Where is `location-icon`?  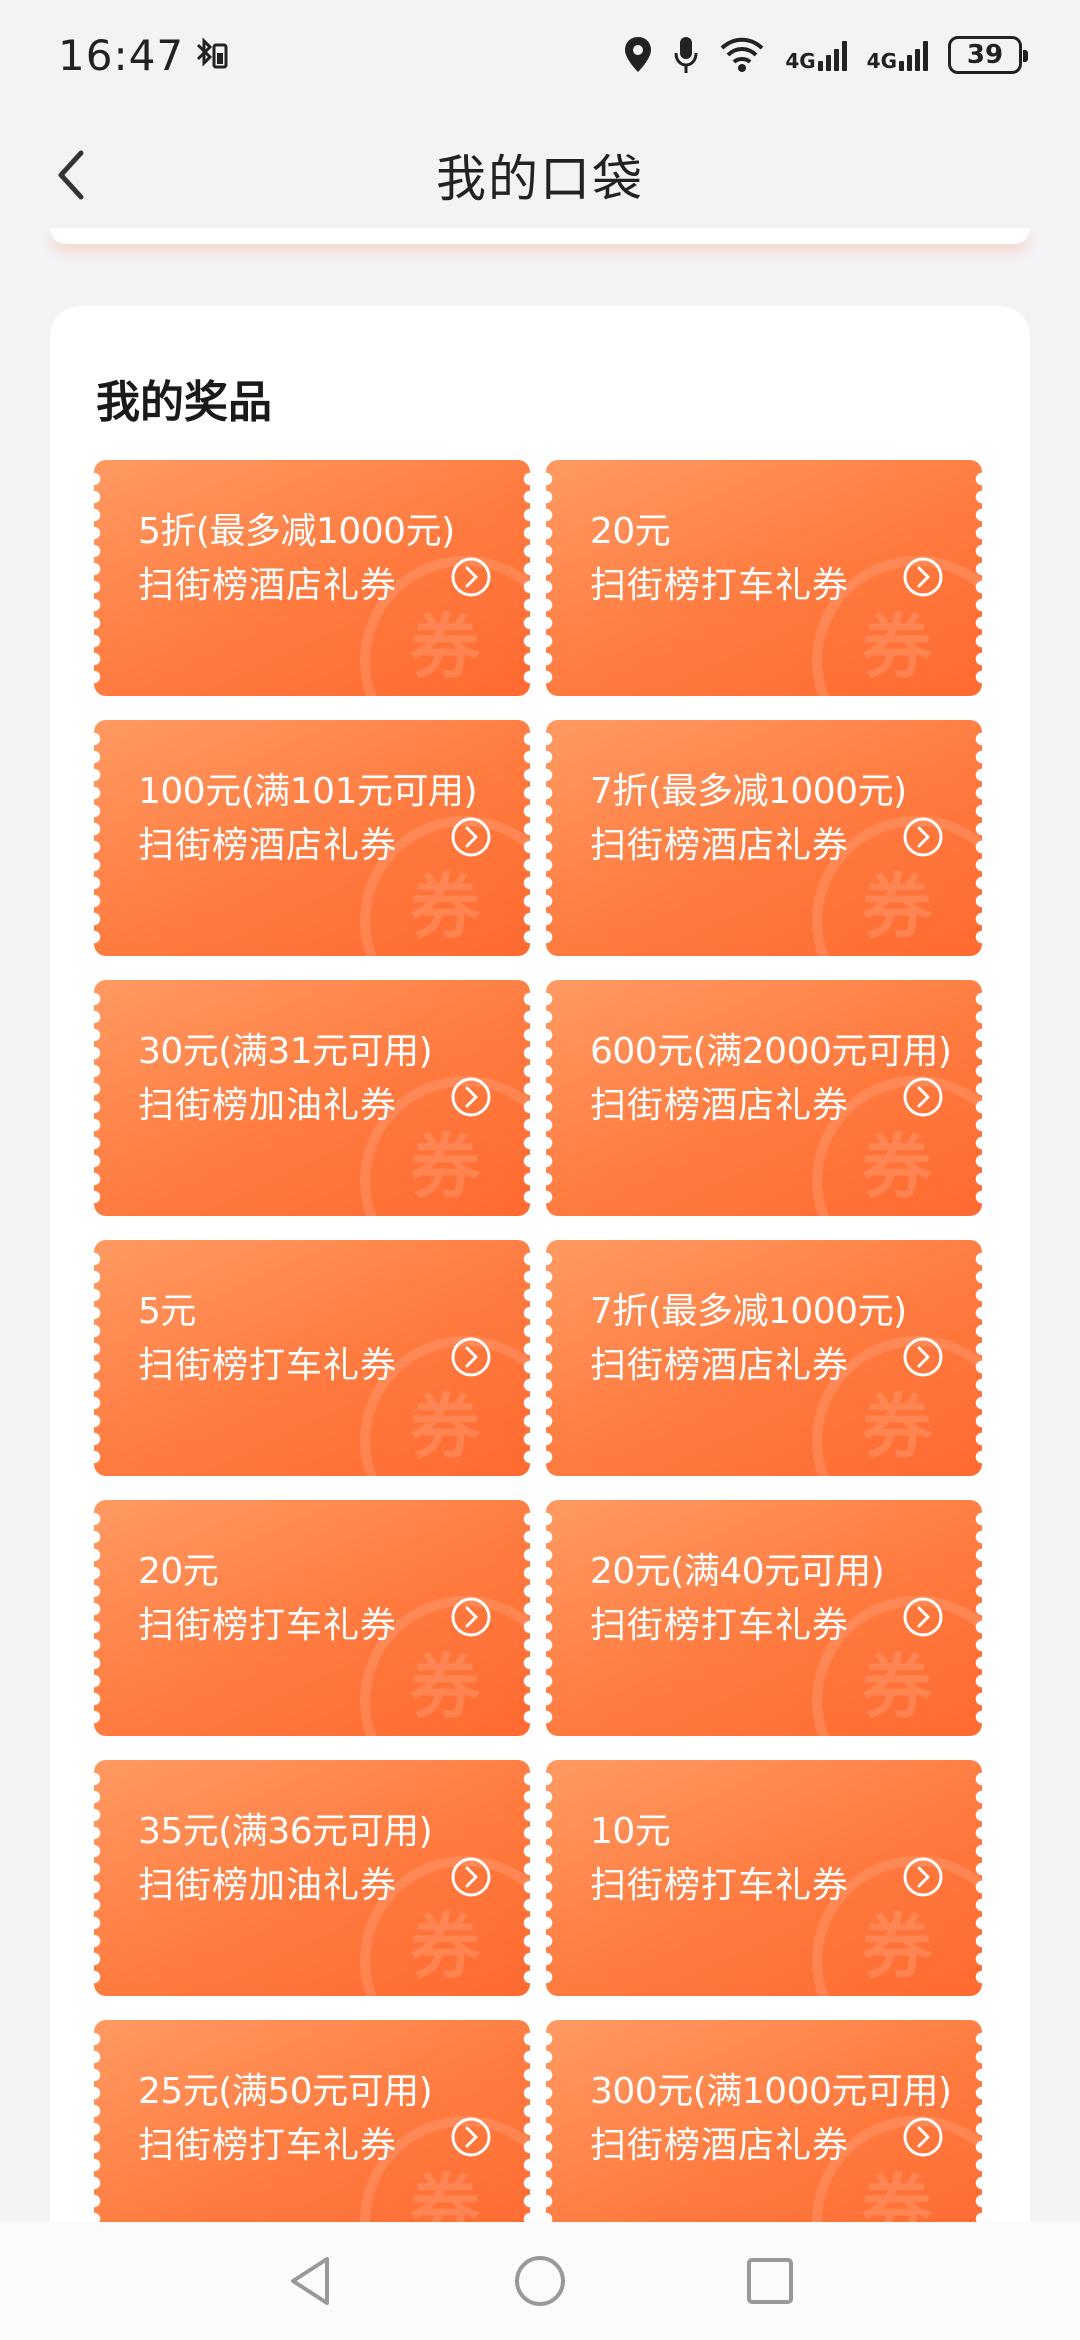 location-icon is located at coordinates (638, 55).